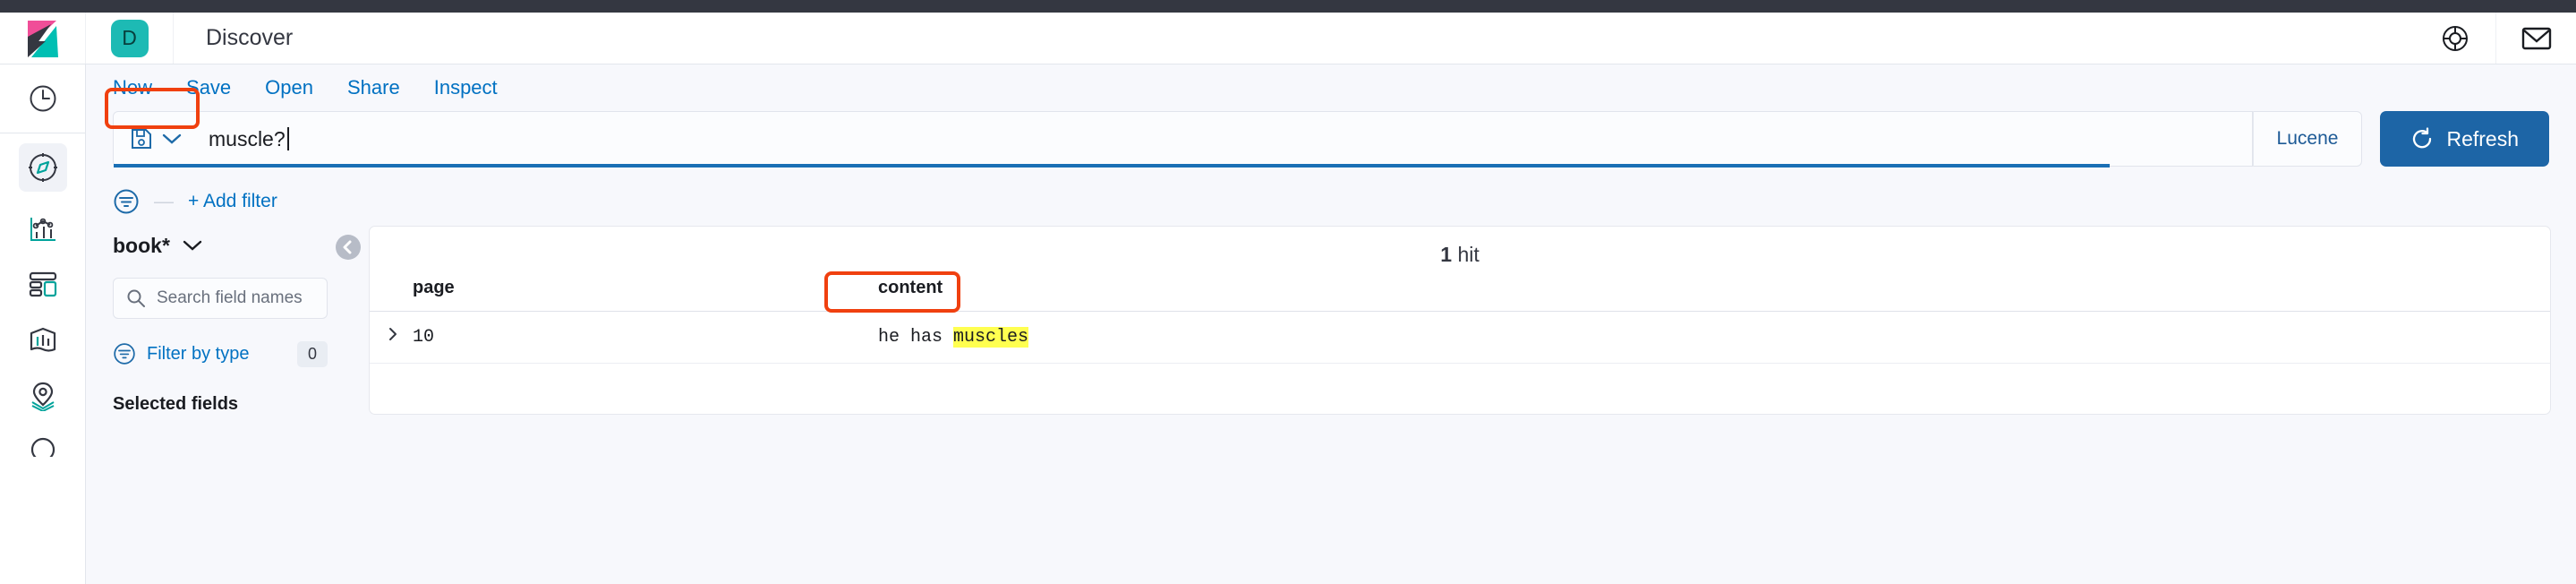  I want to click on sidebar-collapse-wrapper, so click(348, 321).